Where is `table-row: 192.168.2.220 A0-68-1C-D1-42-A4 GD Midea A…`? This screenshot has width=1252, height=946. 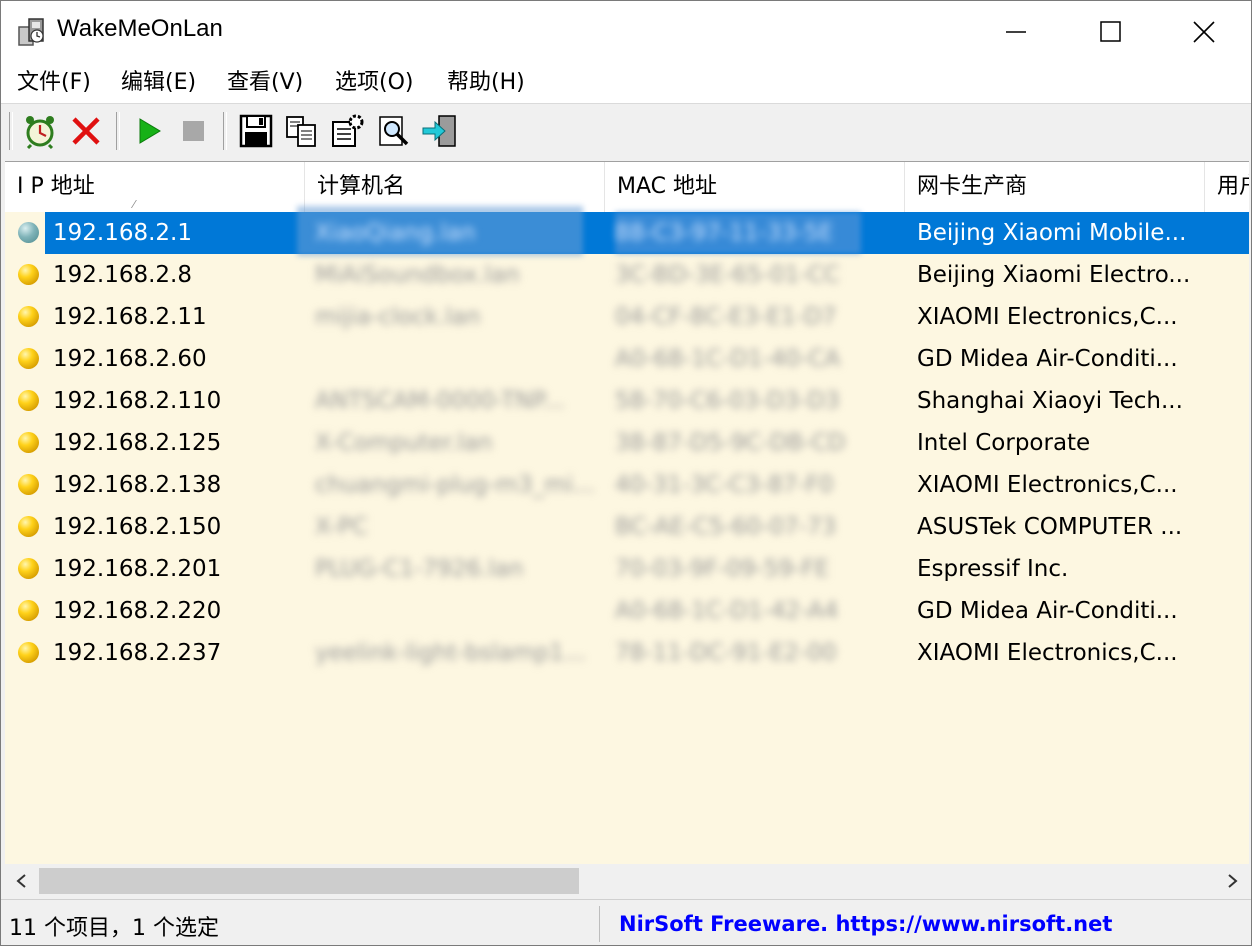 table-row: 192.168.2.220 A0-68-1C-D1-42-A4 GD Midea A… is located at coordinates (627, 611).